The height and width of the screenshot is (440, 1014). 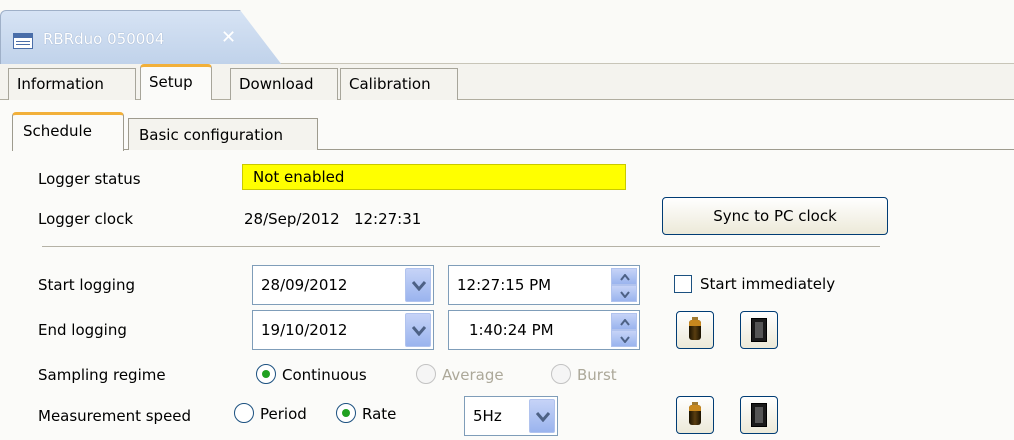 I want to click on average-radio, so click(x=426, y=374).